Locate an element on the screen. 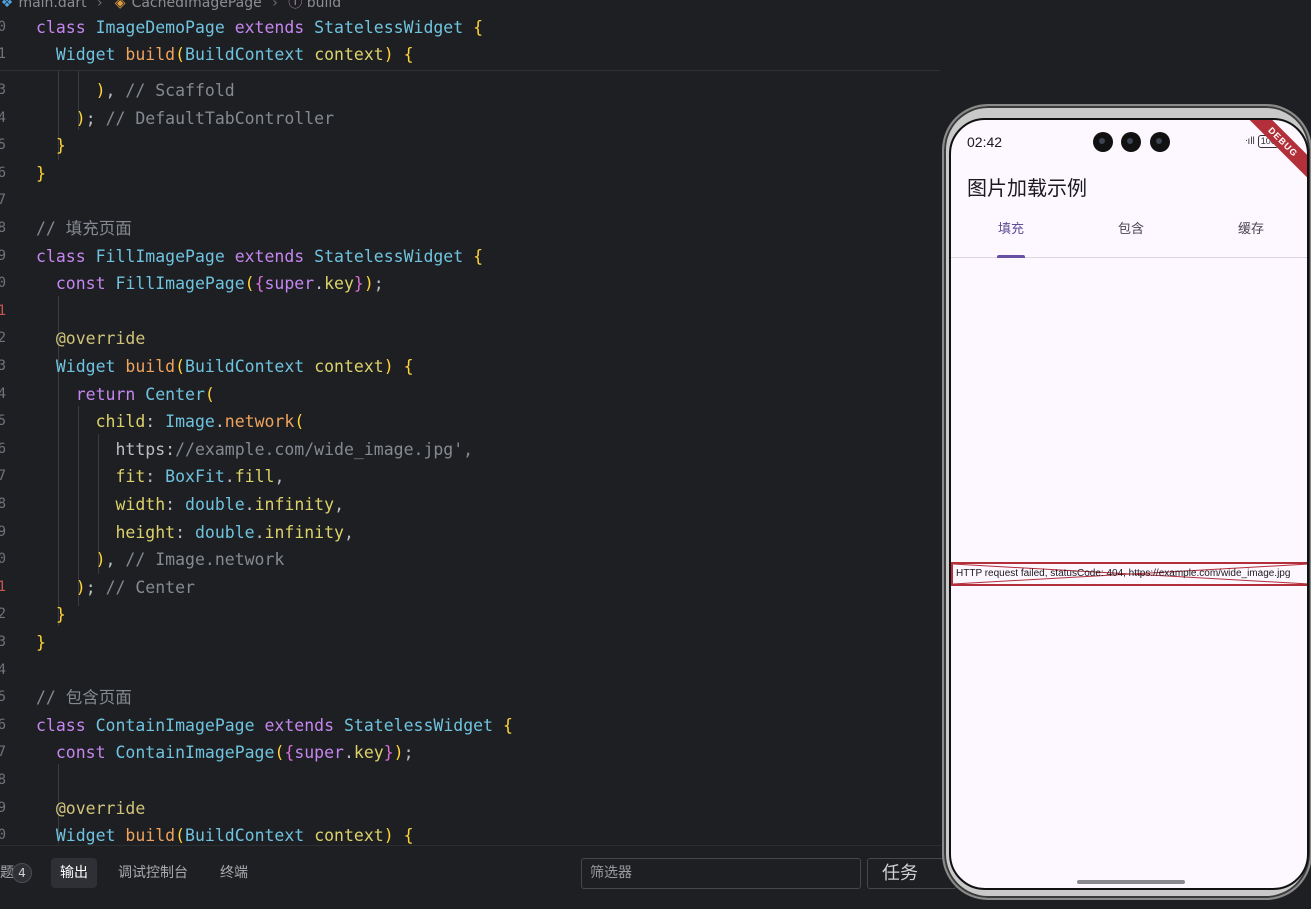 The image size is (1311, 909). code-text: height: double.infinity, is located at coordinates (234, 532).